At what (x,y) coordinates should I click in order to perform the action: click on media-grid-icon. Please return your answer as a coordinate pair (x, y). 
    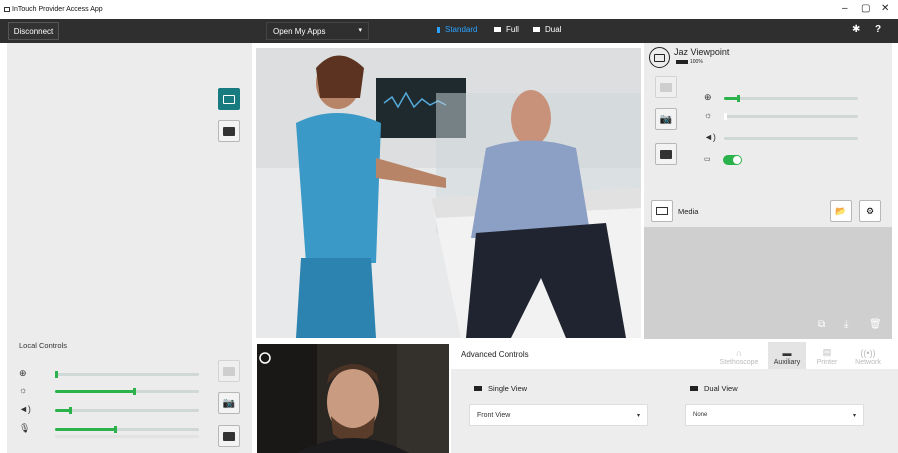
    Looking at the image, I should click on (662, 211).